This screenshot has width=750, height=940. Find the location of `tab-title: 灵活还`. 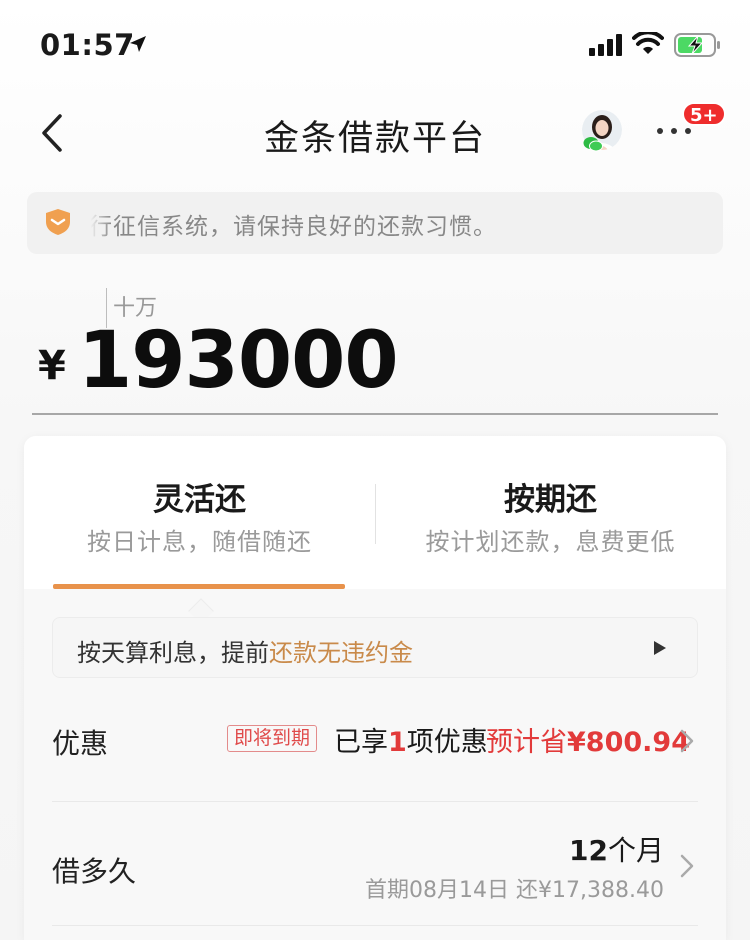

tab-title: 灵活还 is located at coordinates (199, 500).